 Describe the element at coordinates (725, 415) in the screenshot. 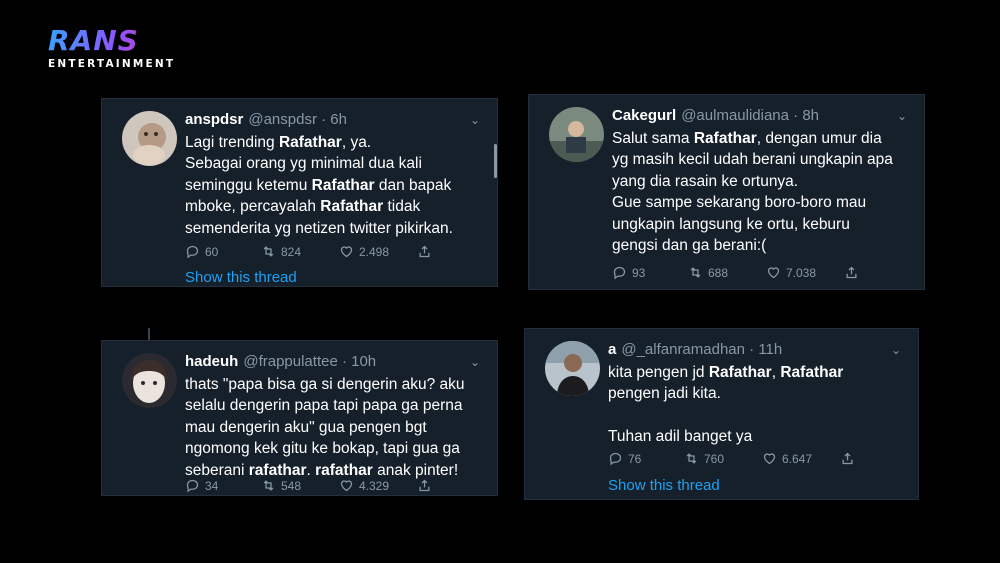

I see `tweet-text-line` at that location.